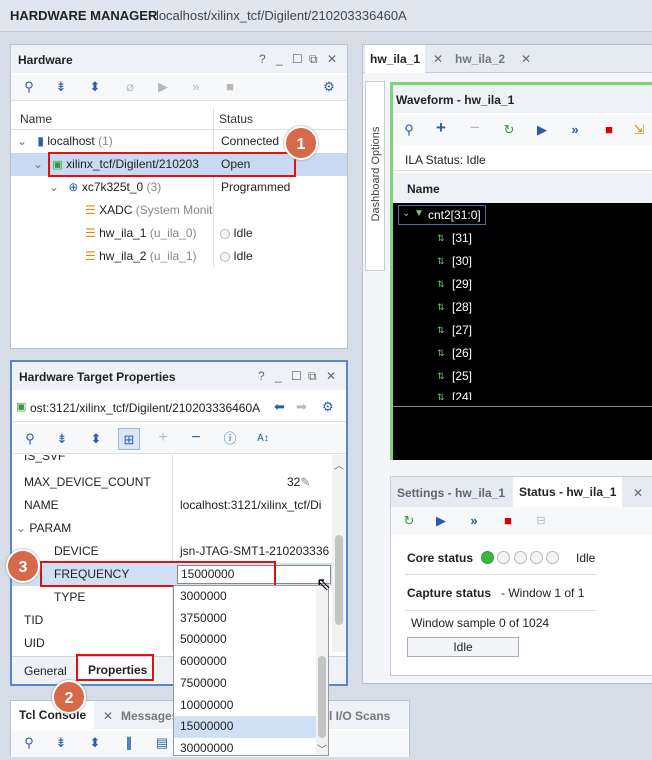 Image resolution: width=652 pixels, height=760 pixels. What do you see at coordinates (463, 647) in the screenshot?
I see `idle-button: Idle` at bounding box center [463, 647].